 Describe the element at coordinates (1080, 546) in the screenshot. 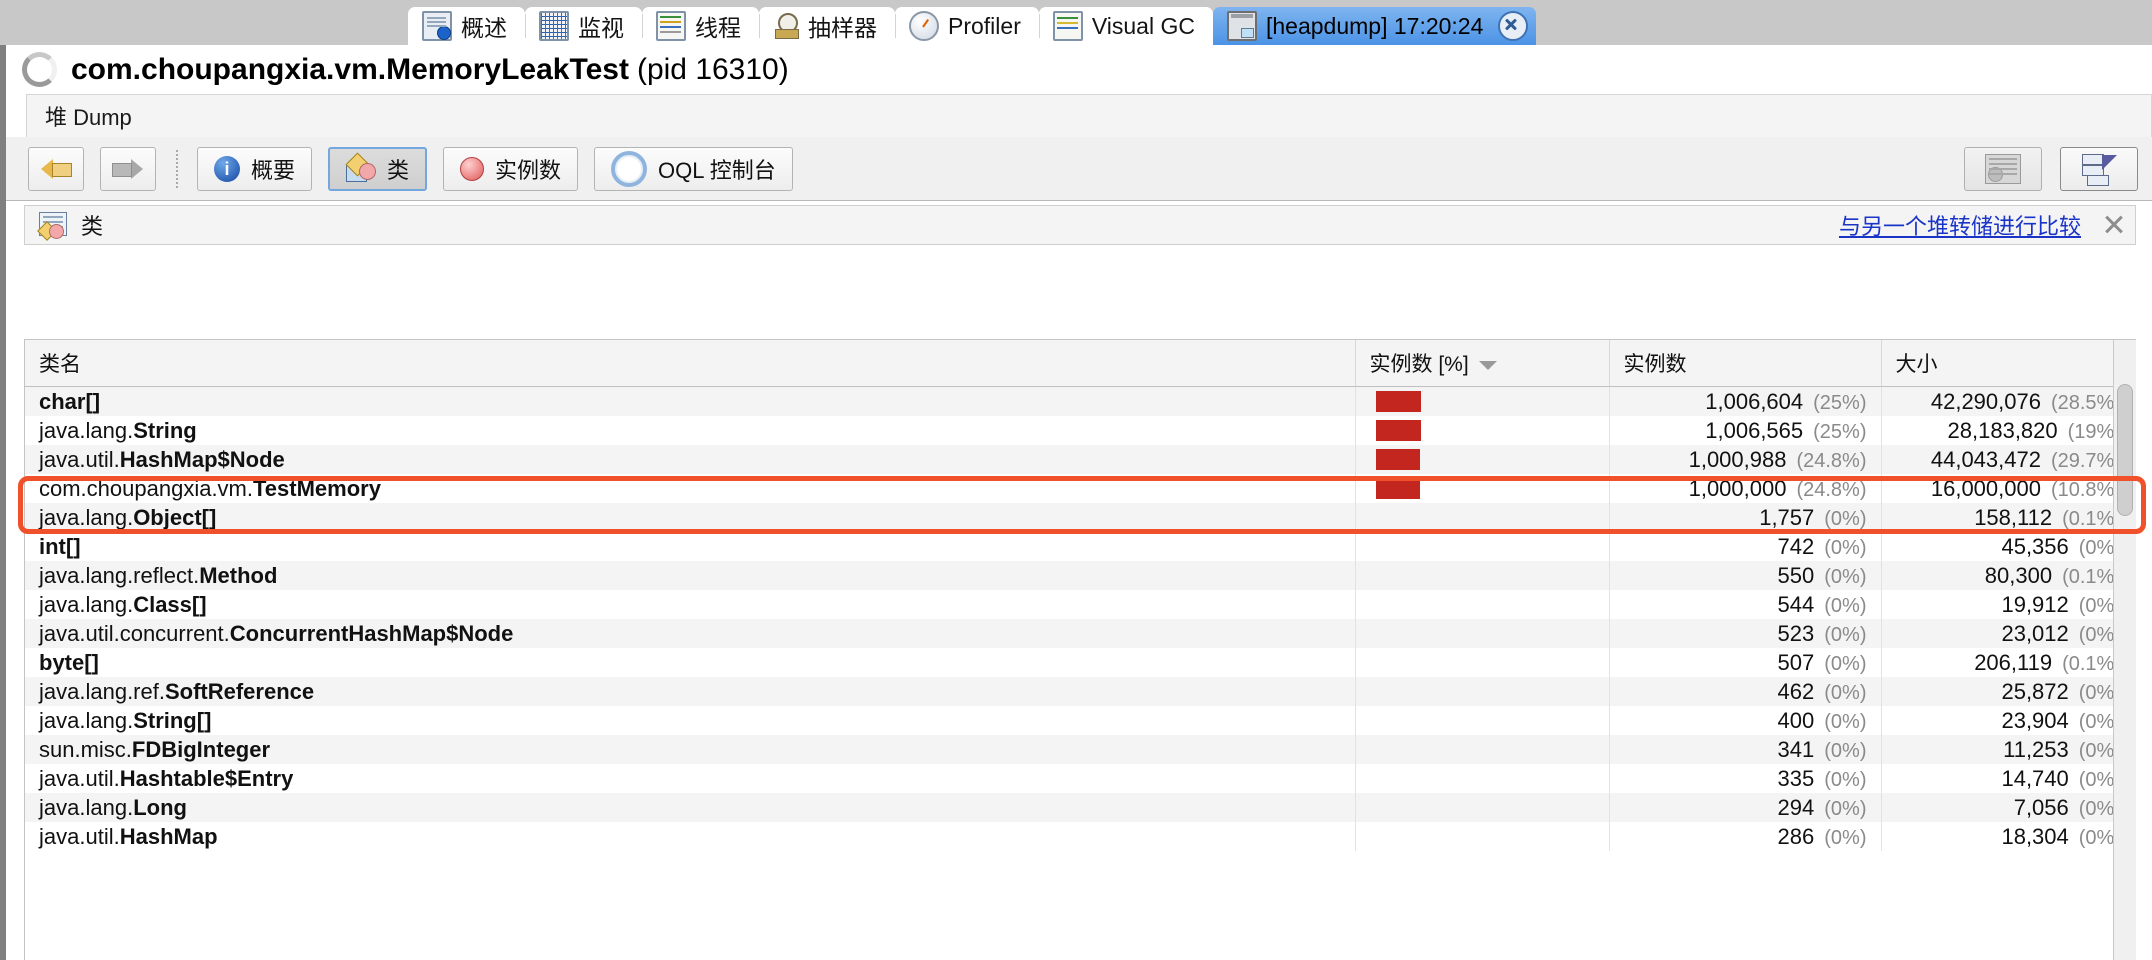

I see `table-row: int[] 742 (0%) 45,356 (0%)` at that location.